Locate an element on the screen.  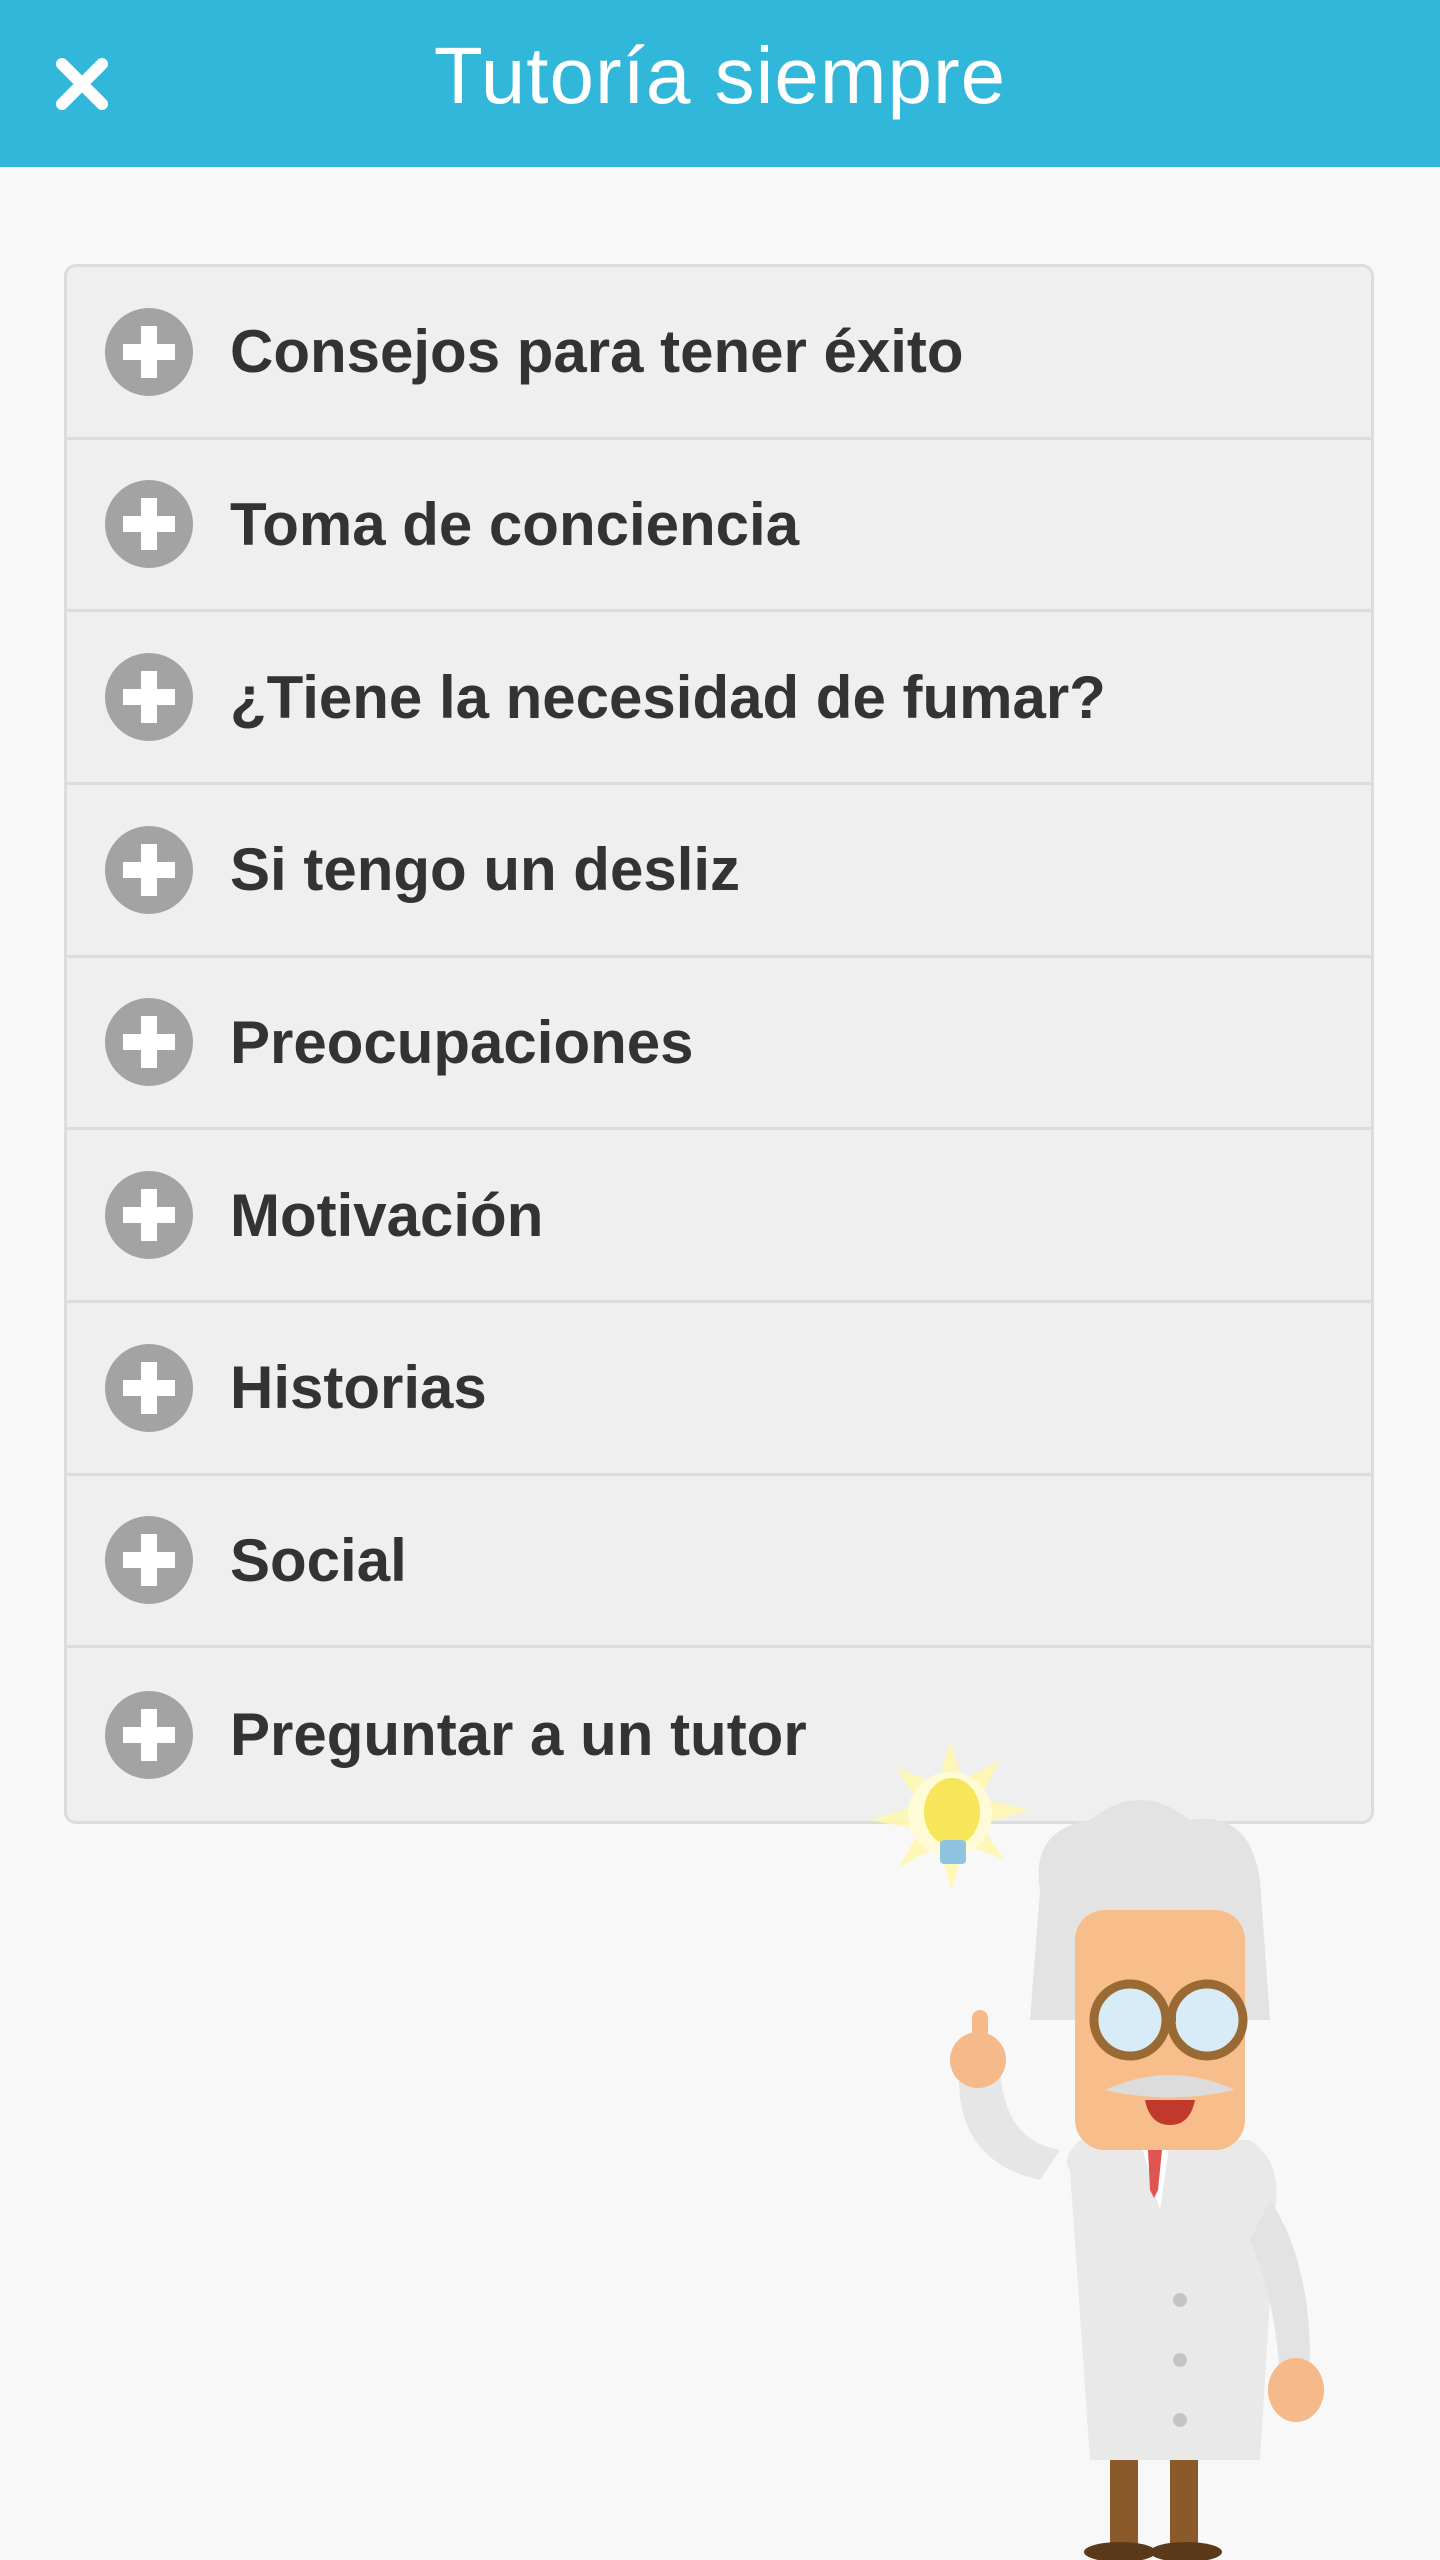
accordion-item-label: Preguntar a un tutor is located at coordinates (518, 1735).